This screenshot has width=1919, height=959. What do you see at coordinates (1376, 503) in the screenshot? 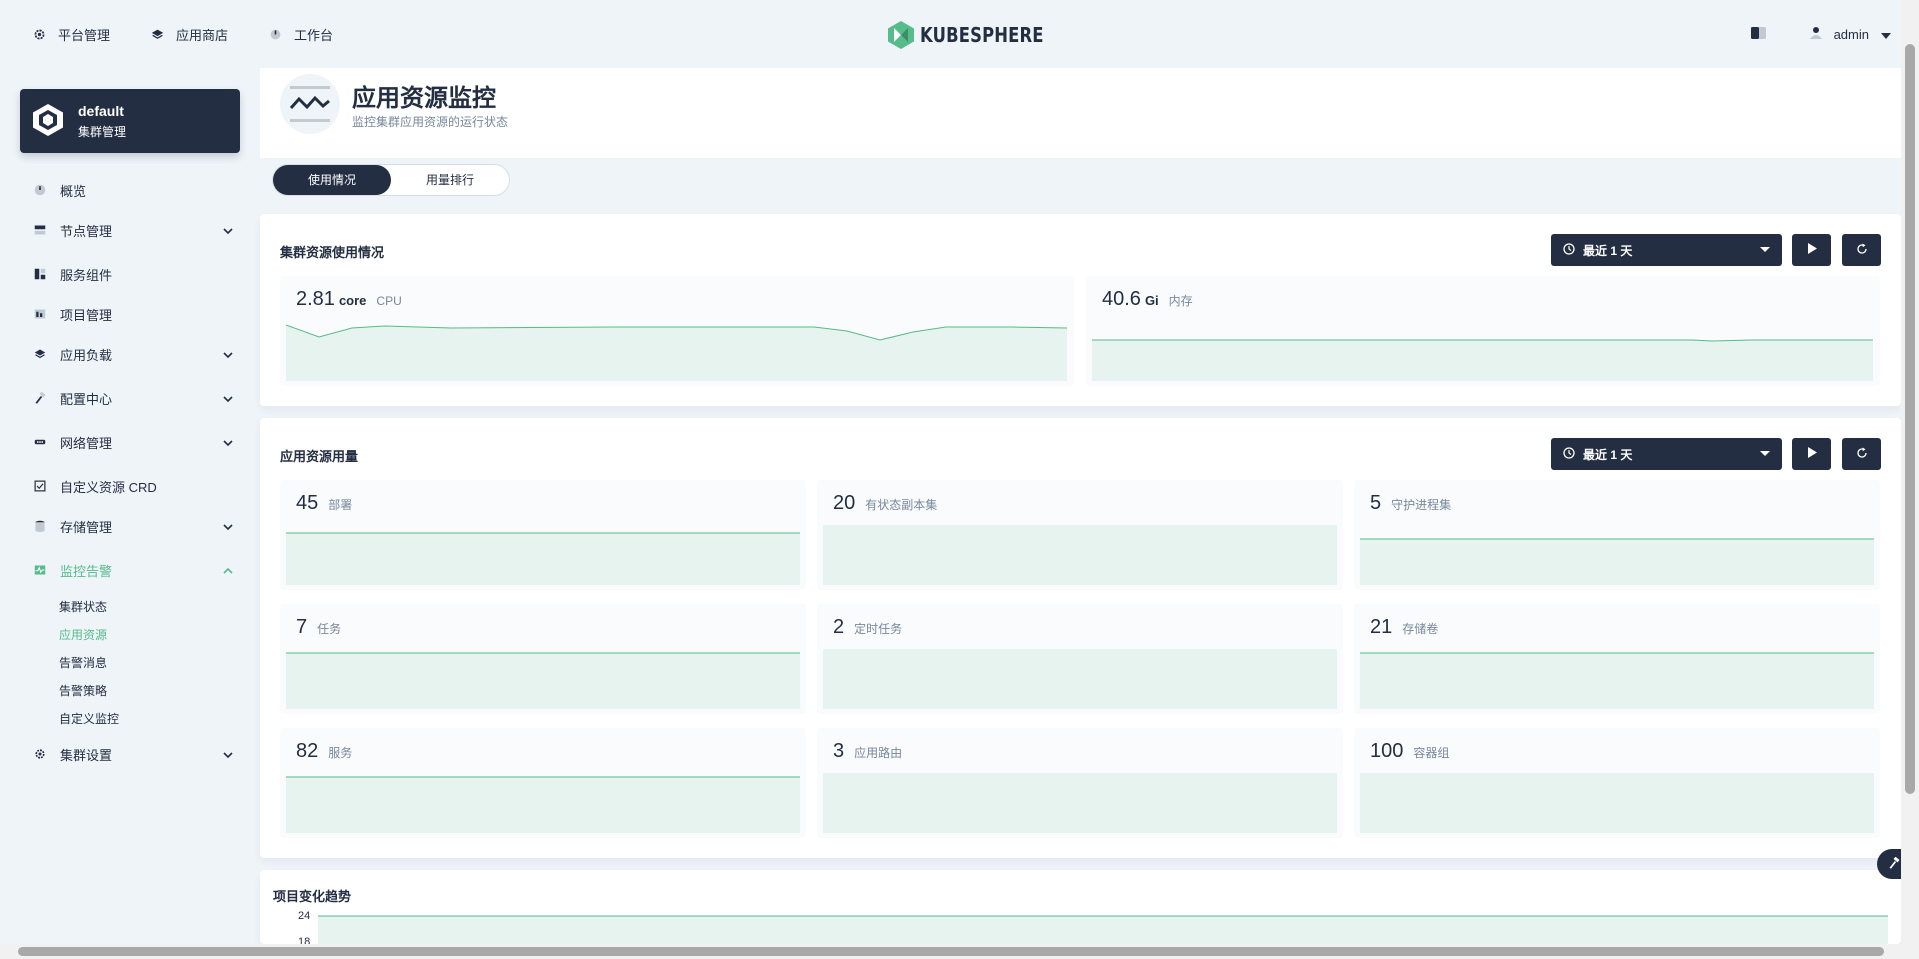
I see `metric-value: 5` at bounding box center [1376, 503].